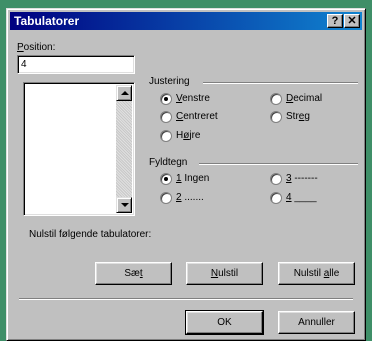  Describe the element at coordinates (280, 83) in the screenshot. I see `justering-group-line` at that location.